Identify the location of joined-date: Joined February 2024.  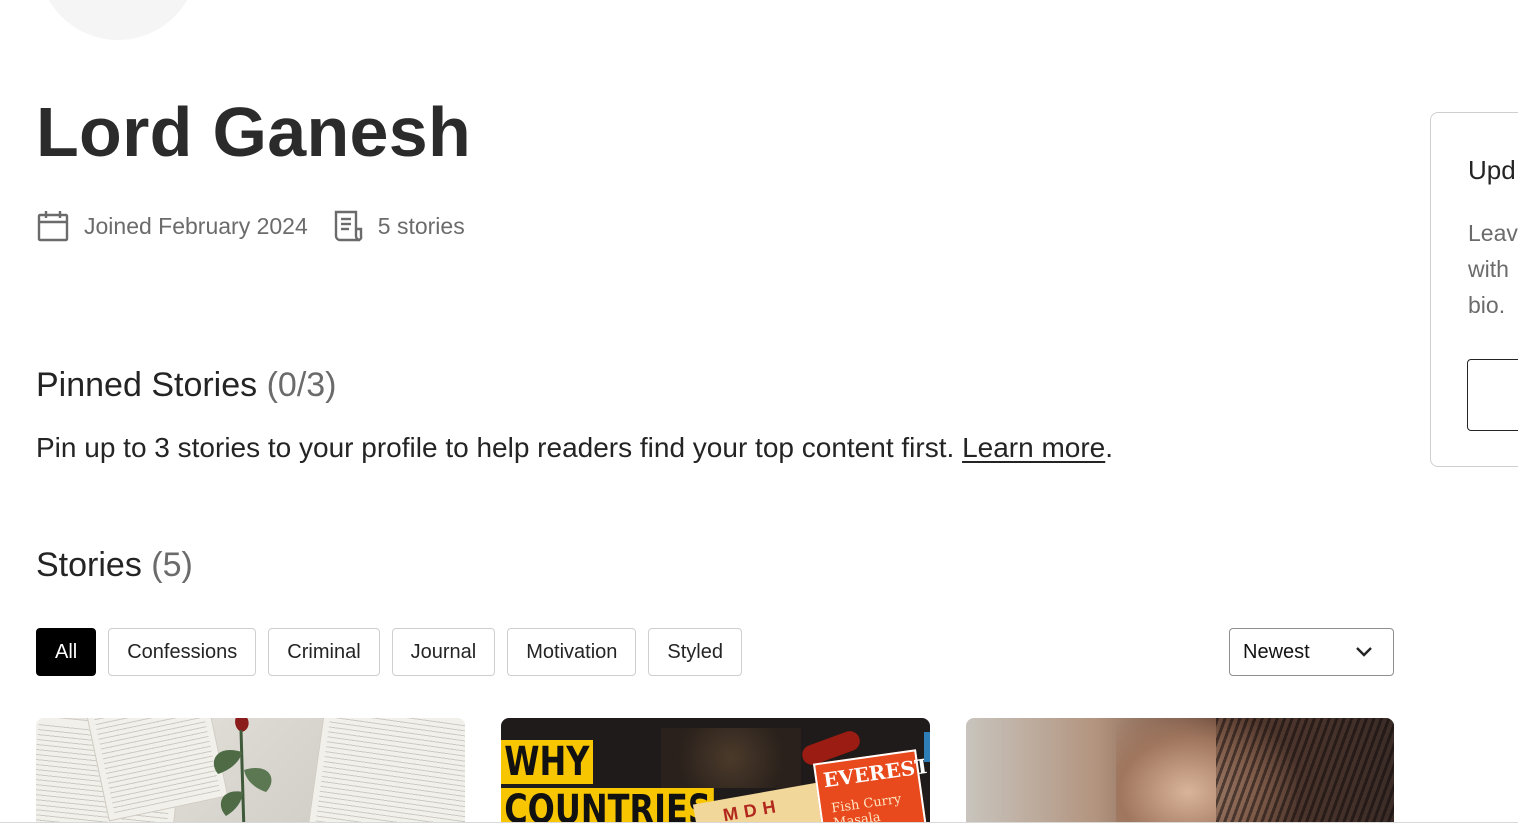
(196, 225).